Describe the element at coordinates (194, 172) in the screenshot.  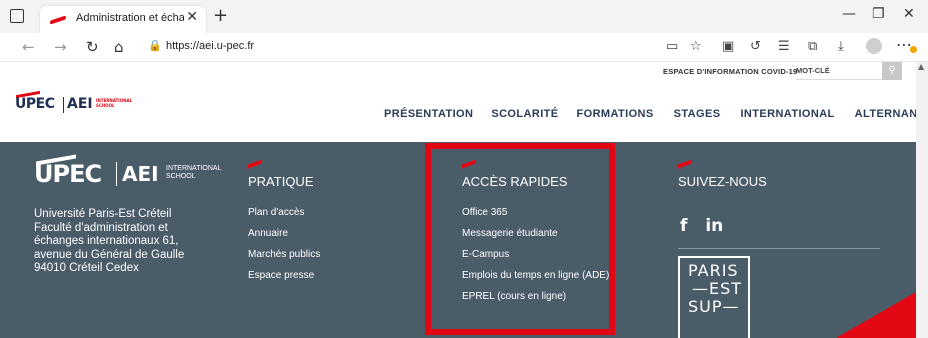
I see `footer-logo-aei-subtitle: INTERNATIONAL SCHOOL` at that location.